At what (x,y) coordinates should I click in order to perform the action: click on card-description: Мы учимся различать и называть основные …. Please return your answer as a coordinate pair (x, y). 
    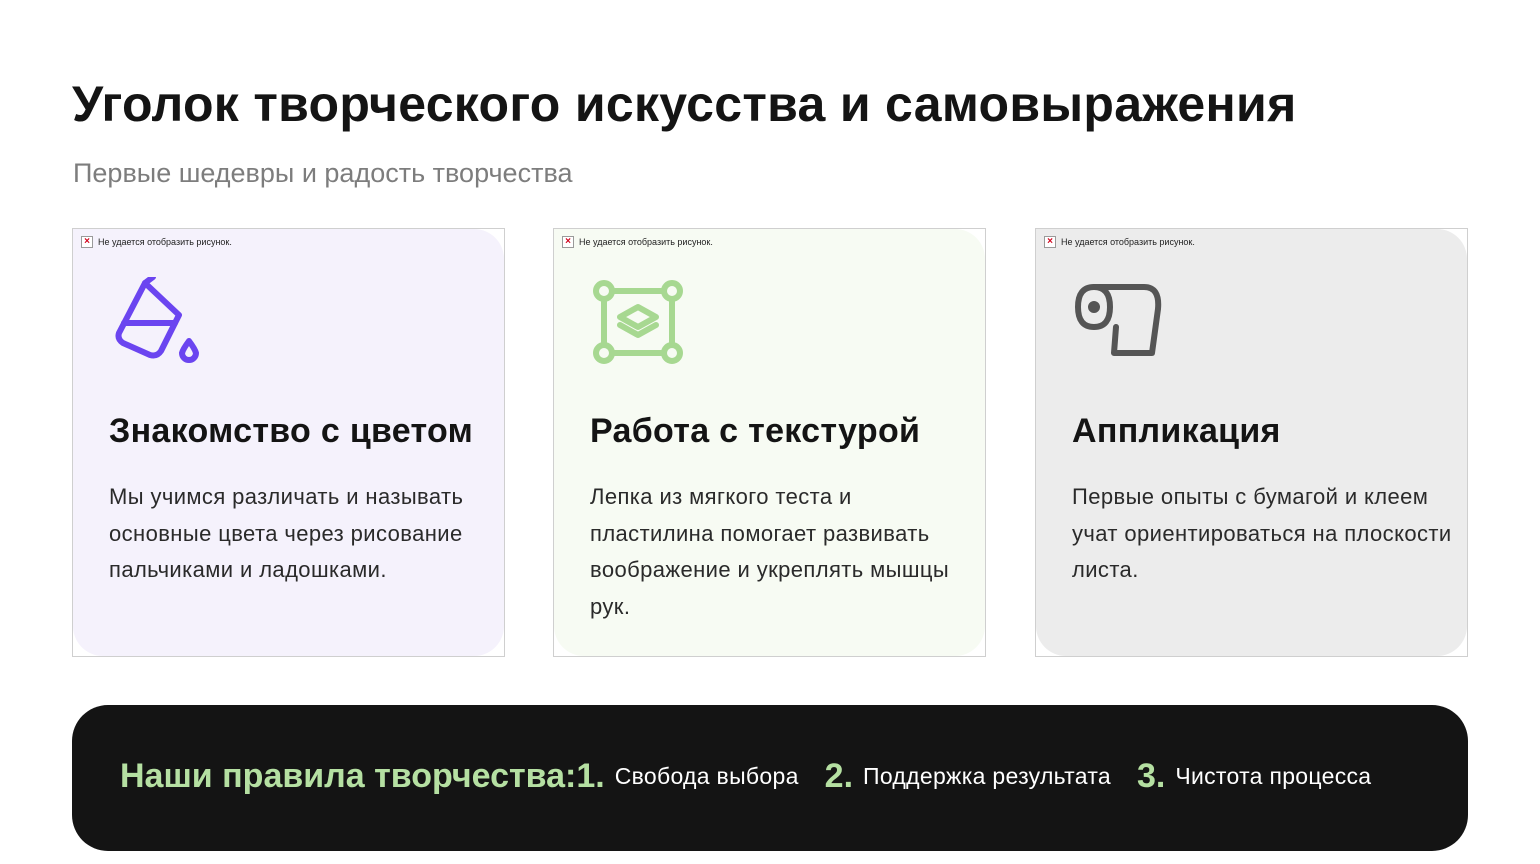
    Looking at the image, I should click on (286, 533).